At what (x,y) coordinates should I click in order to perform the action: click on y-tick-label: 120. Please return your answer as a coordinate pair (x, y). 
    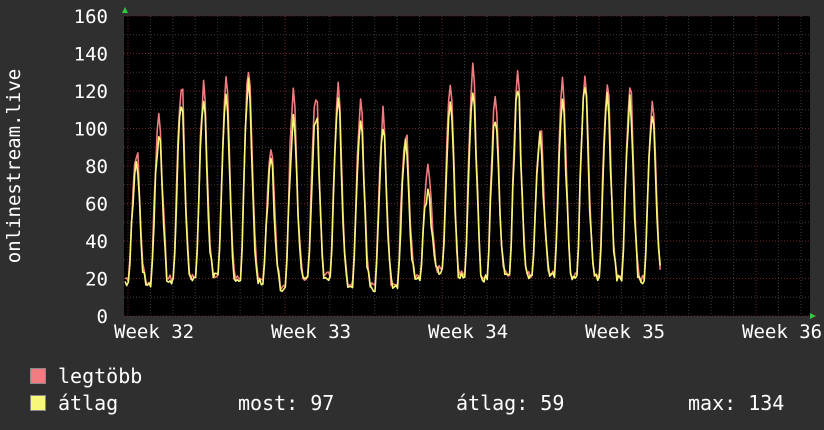
    Looking at the image, I should click on (91, 92).